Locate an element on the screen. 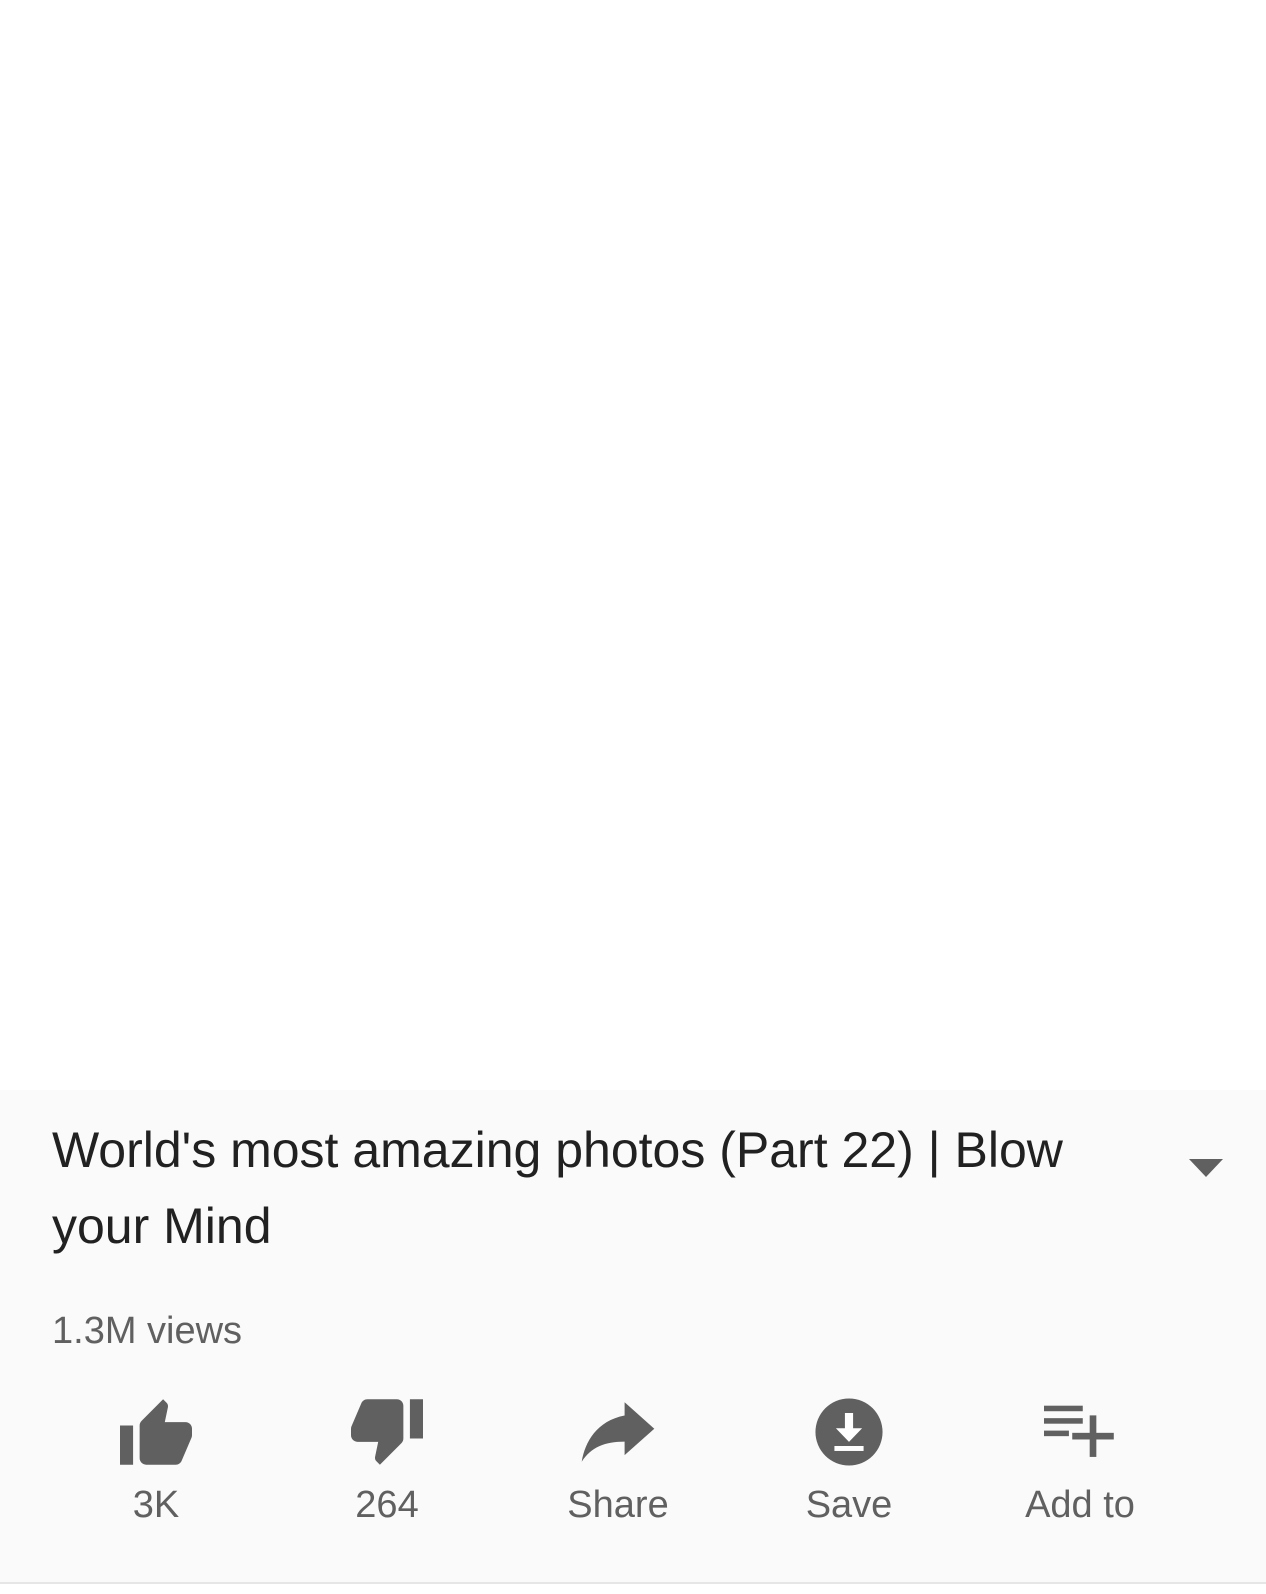 This screenshot has height=1594, width=1266. save-button: Save is located at coordinates (849, 1465).